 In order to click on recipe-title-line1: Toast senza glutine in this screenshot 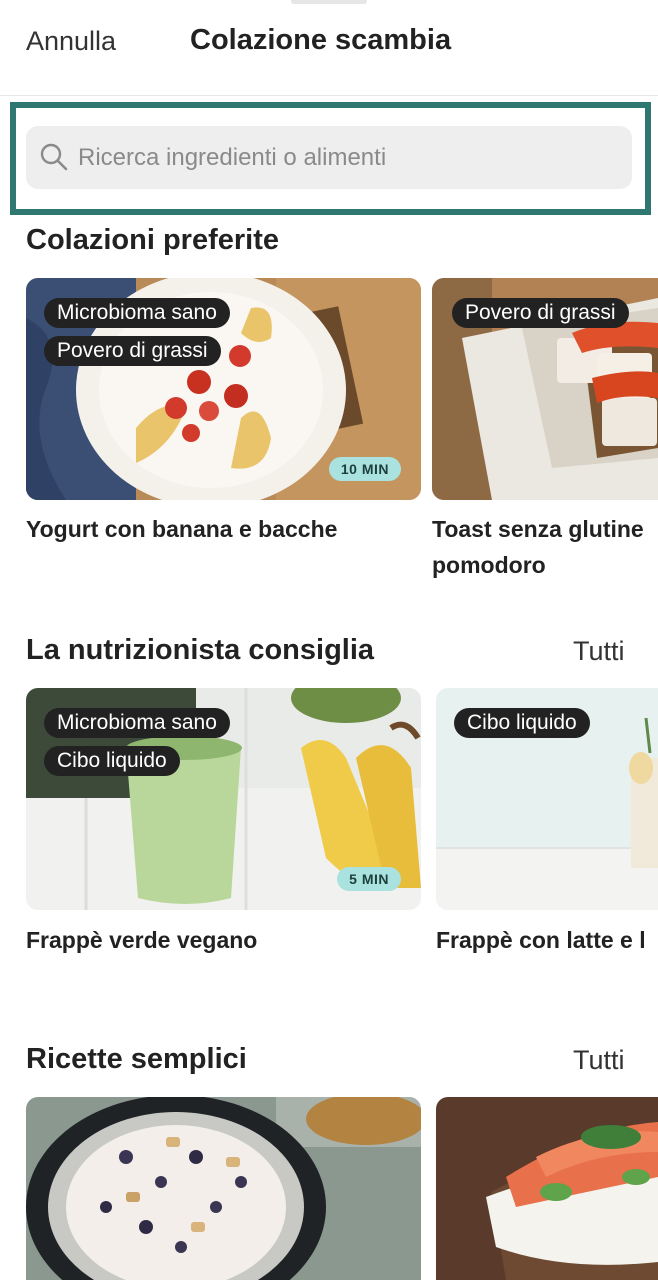, I will do `click(538, 529)`.